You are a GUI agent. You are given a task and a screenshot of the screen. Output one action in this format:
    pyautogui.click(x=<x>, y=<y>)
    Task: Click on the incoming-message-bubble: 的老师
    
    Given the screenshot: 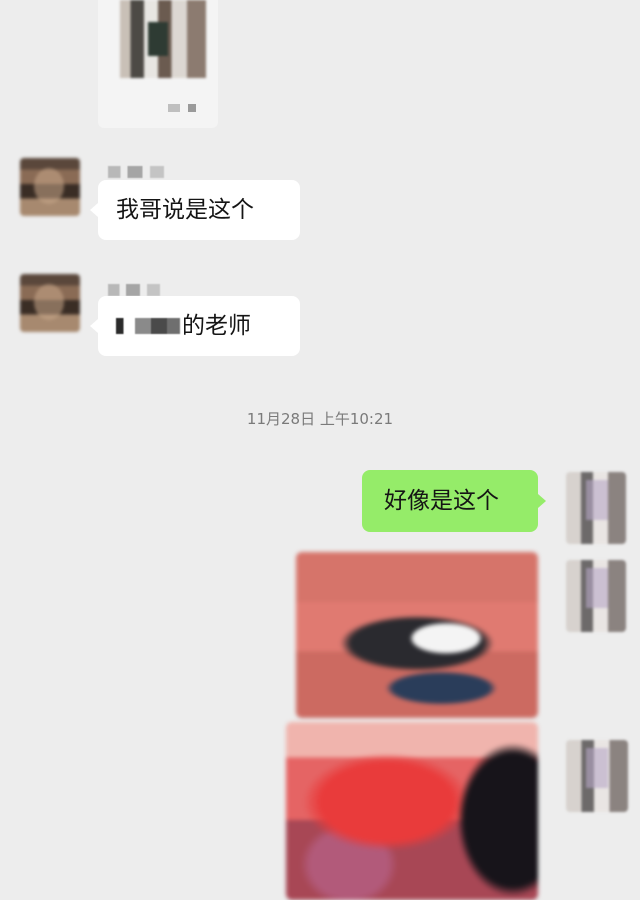 What is the action you would take?
    pyautogui.click(x=195, y=326)
    